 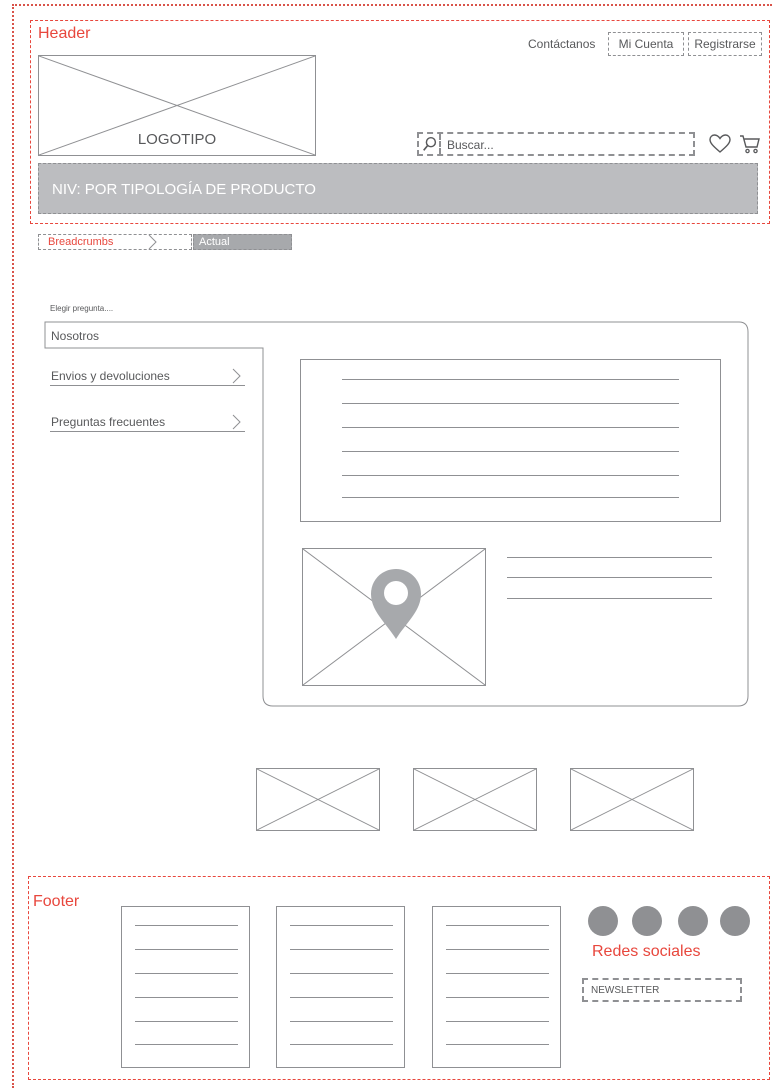 I want to click on menu-item-label: Preguntas frecuentes, so click(x=108, y=422).